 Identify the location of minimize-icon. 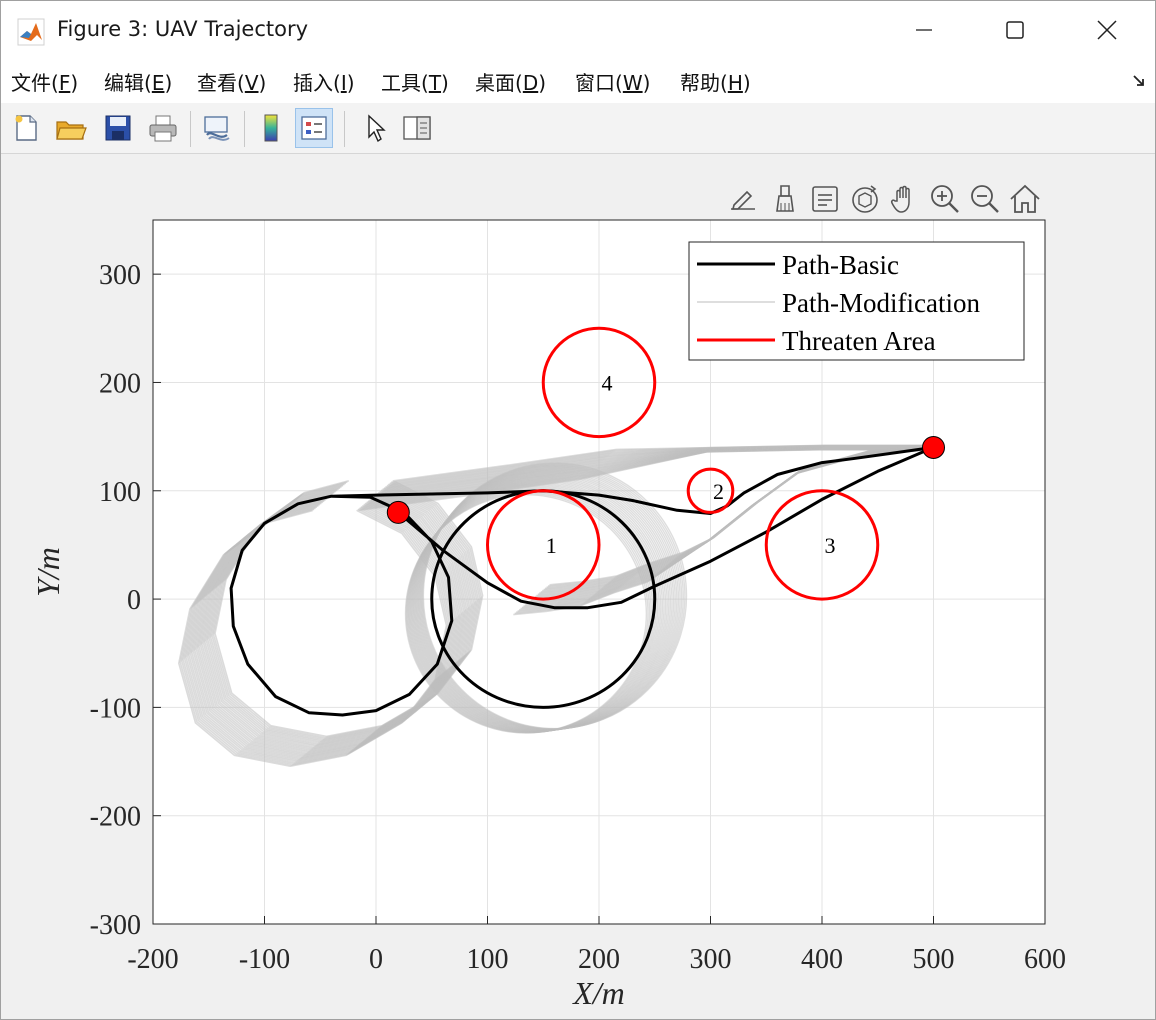
(924, 30).